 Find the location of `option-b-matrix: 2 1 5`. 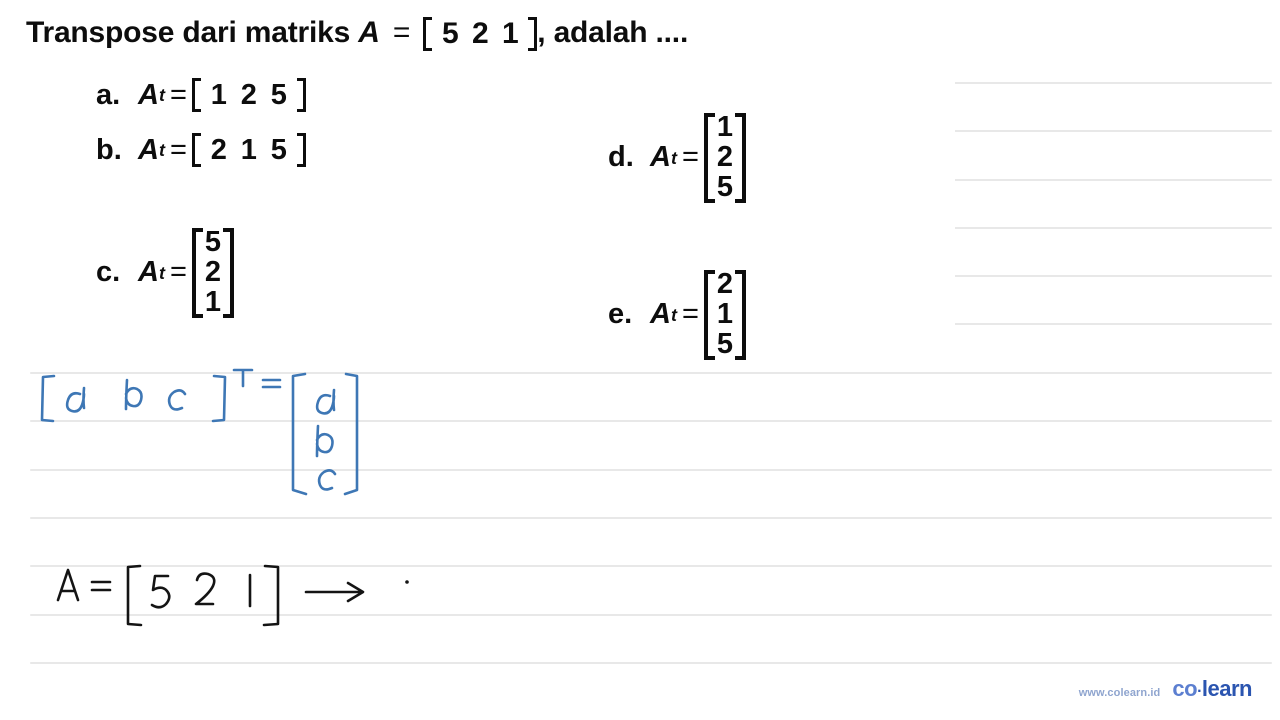

option-b-matrix: 2 1 5 is located at coordinates (248, 150).